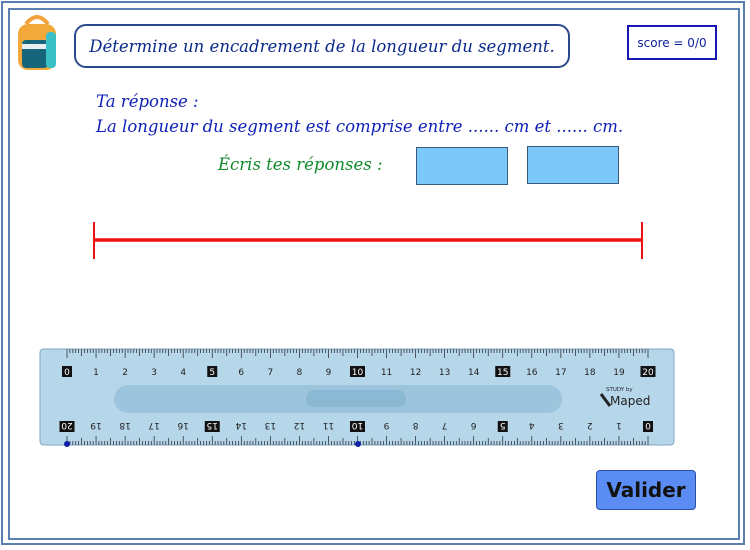  What do you see at coordinates (532, 373) in the screenshot?
I see `ruler-number-top: 16` at bounding box center [532, 373].